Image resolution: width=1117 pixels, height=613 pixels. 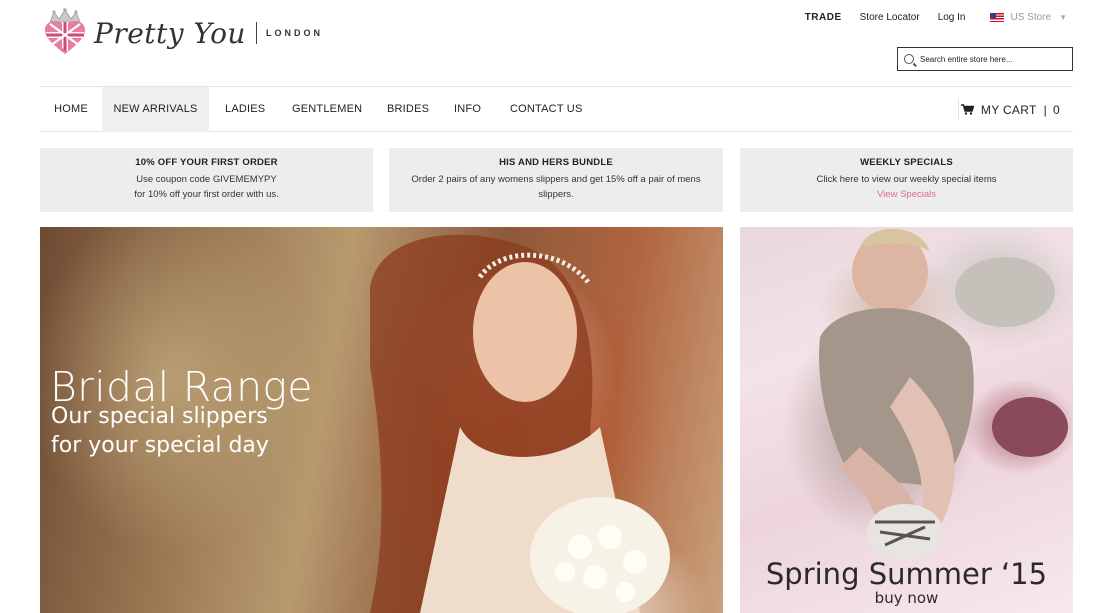 What do you see at coordinates (159, 416) in the screenshot?
I see `bridal-banner-line-1: Our special slippers` at bounding box center [159, 416].